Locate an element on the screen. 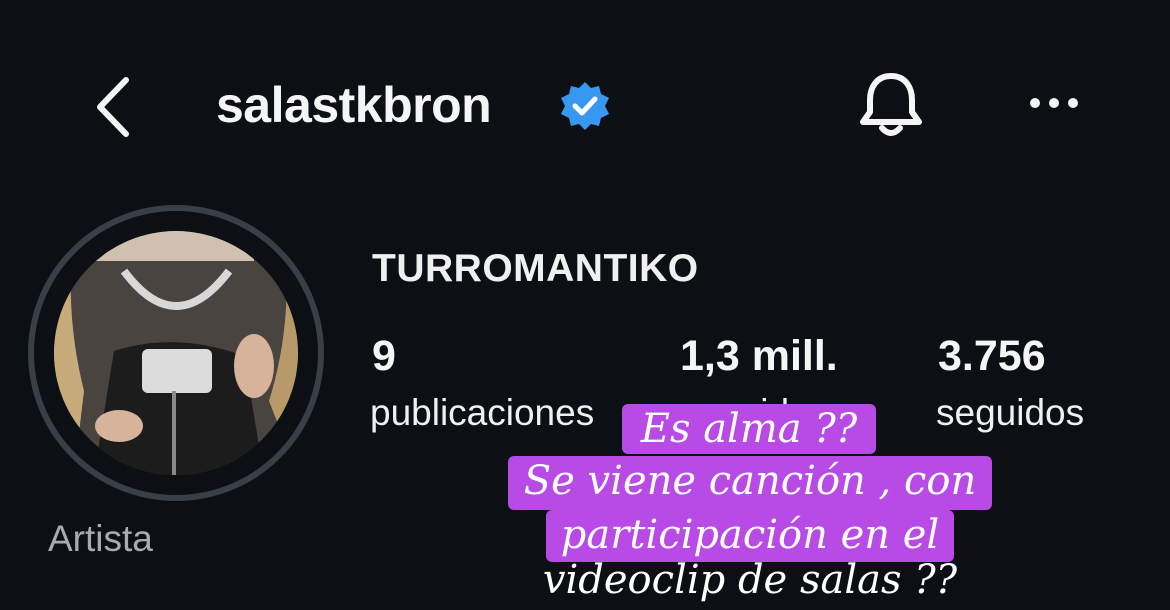 This screenshot has width=1170, height=610. avatar-photo is located at coordinates (176, 353).